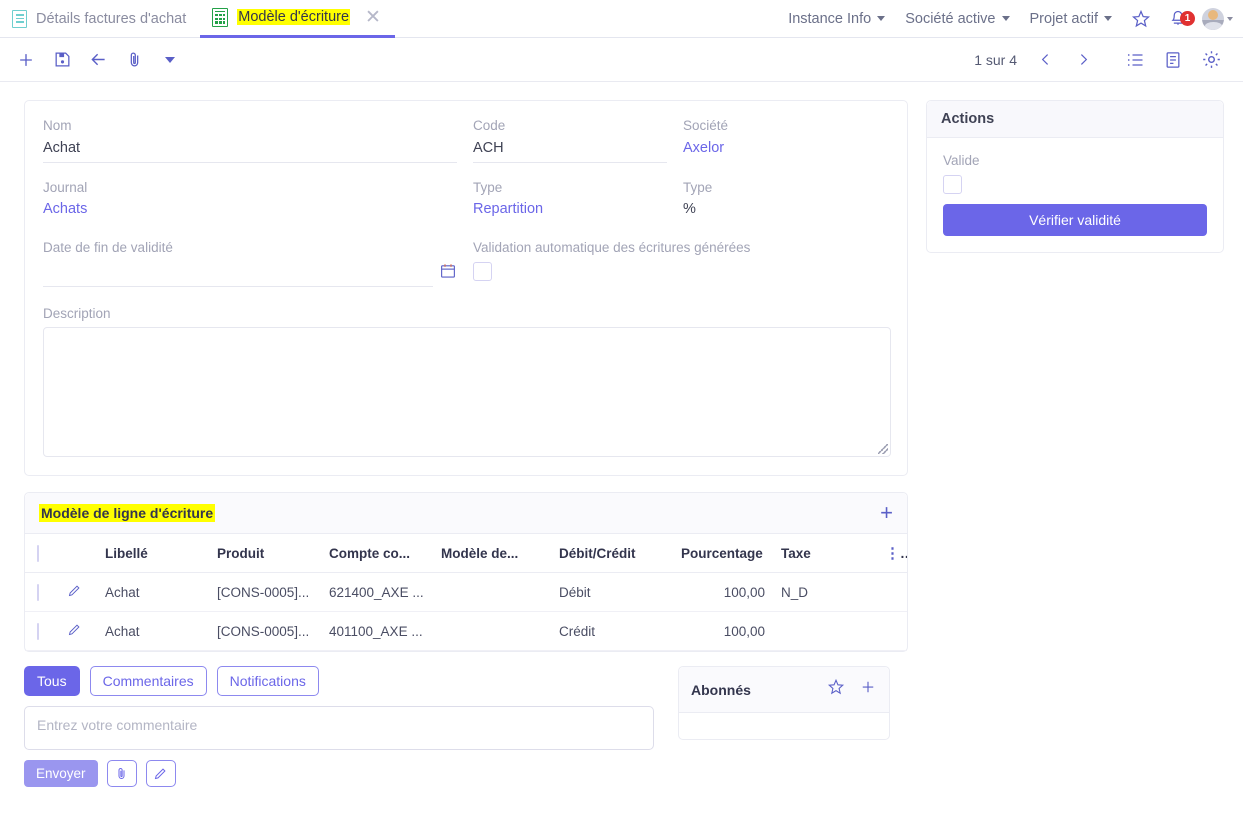 This screenshot has height=817, width=1243. What do you see at coordinates (466, 514) in the screenshot?
I see `grid-header: Modèle de ligne d'écriture +` at bounding box center [466, 514].